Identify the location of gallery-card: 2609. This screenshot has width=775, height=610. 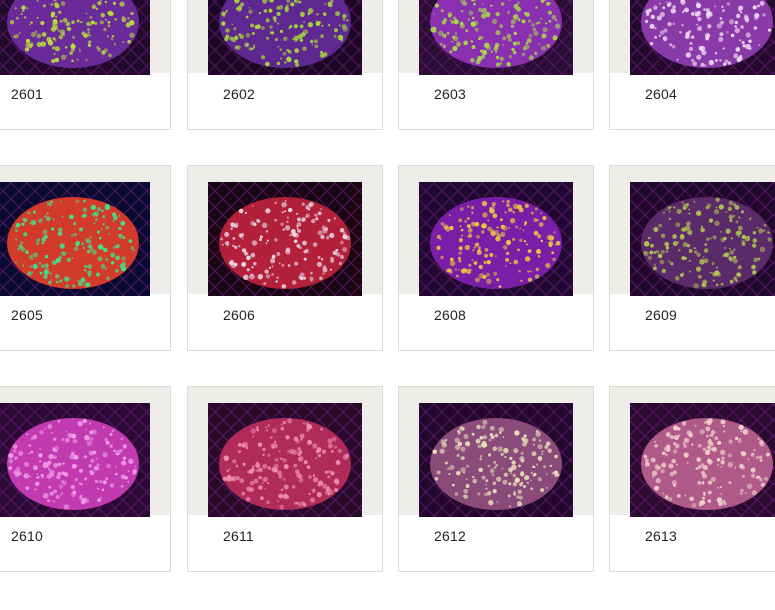
(692, 258).